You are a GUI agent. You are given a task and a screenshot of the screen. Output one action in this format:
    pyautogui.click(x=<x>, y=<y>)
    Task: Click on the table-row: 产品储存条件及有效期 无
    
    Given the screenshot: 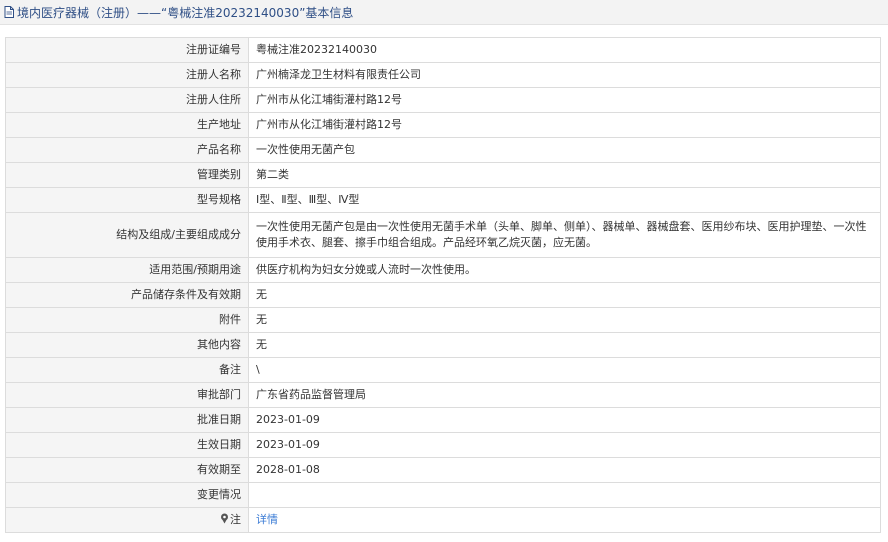 What is the action you would take?
    pyautogui.click(x=443, y=295)
    